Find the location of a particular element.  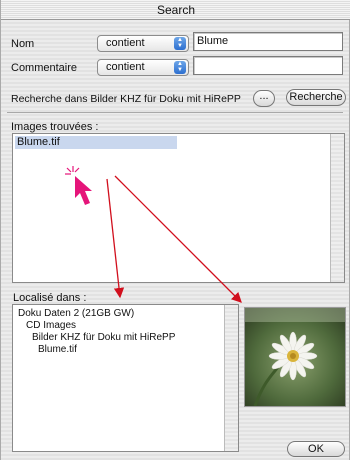

tree-item-file: Blume.tif is located at coordinates (57, 349).